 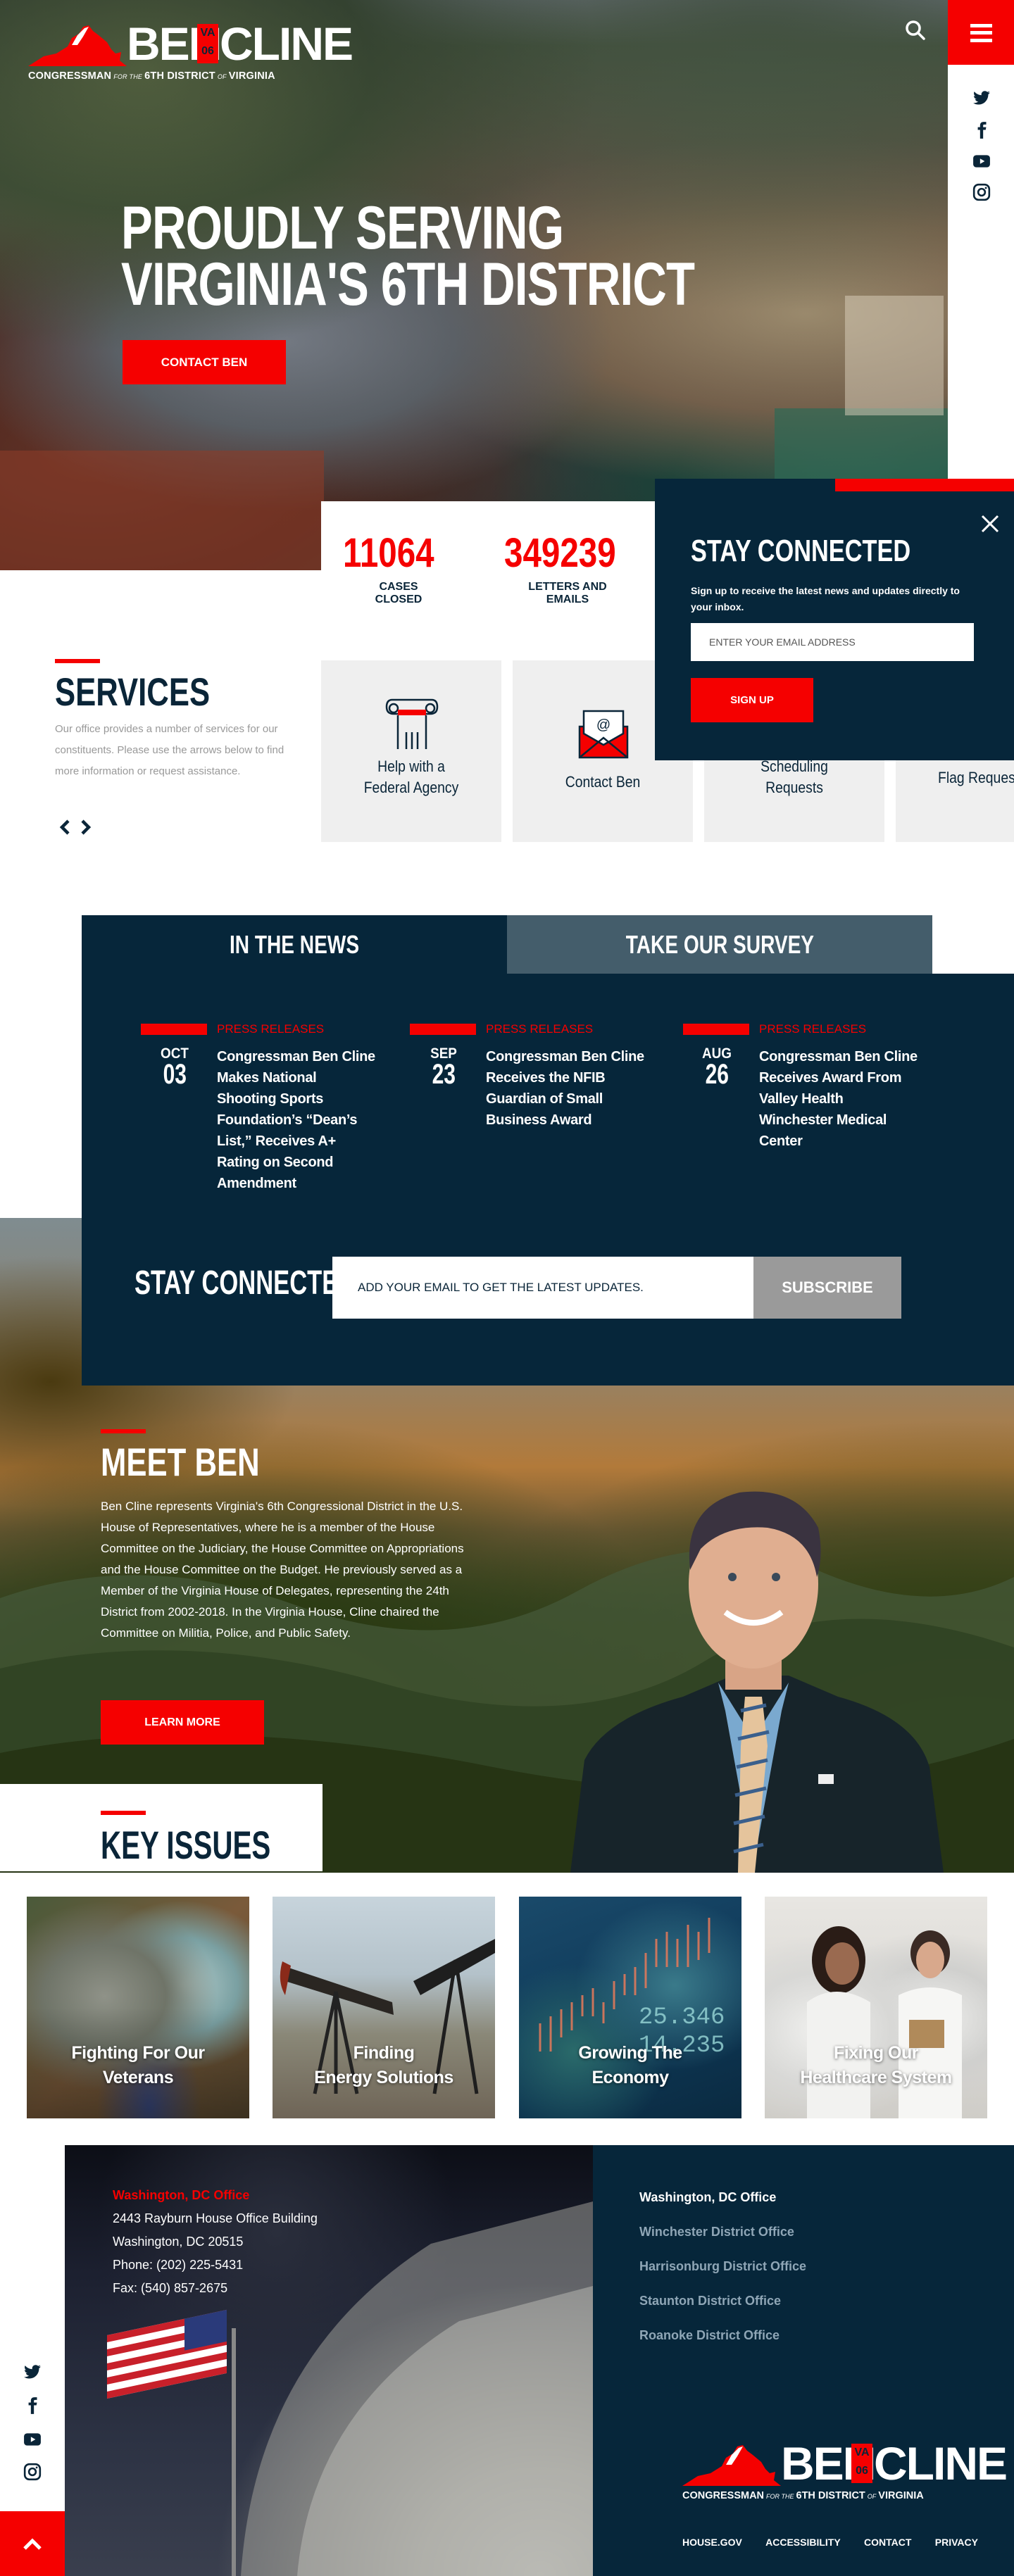 What do you see at coordinates (133, 692) in the screenshot?
I see `services-title: SERVICES` at bounding box center [133, 692].